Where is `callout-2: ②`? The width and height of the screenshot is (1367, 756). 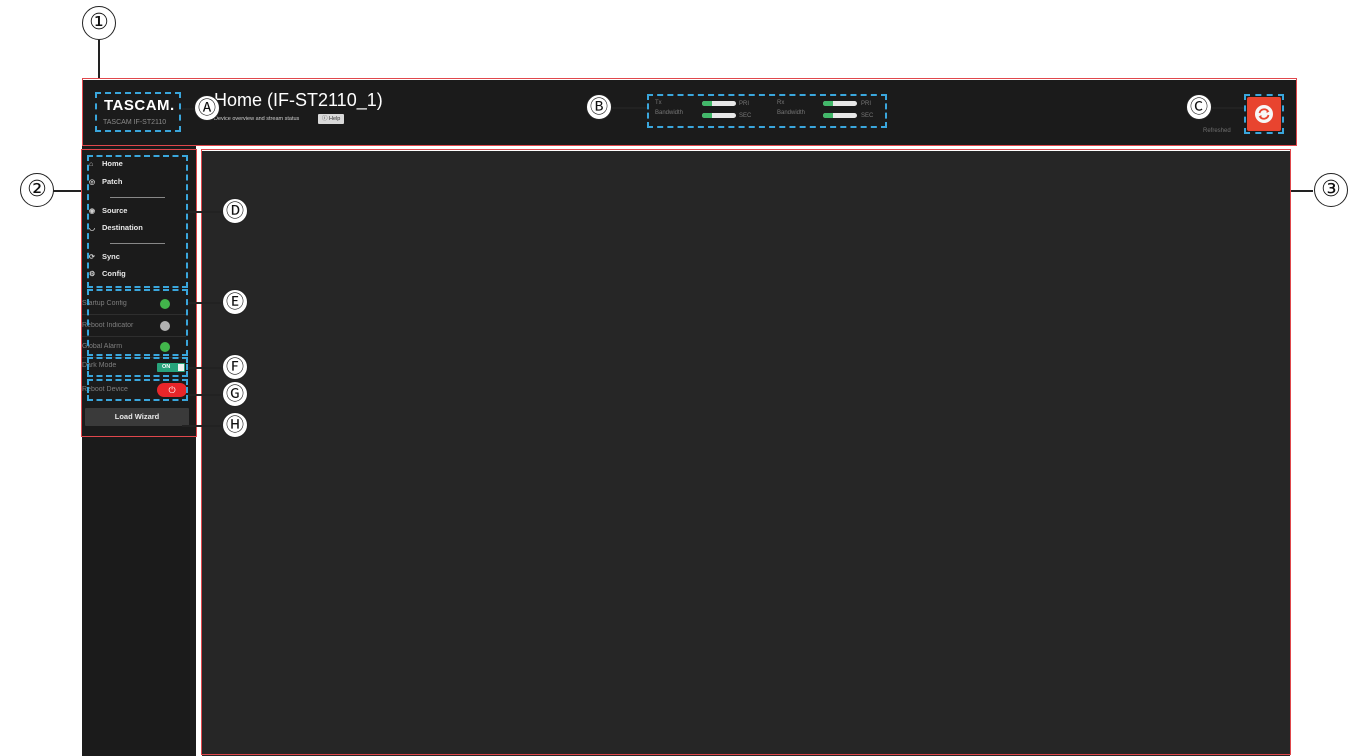 callout-2: ② is located at coordinates (37, 190).